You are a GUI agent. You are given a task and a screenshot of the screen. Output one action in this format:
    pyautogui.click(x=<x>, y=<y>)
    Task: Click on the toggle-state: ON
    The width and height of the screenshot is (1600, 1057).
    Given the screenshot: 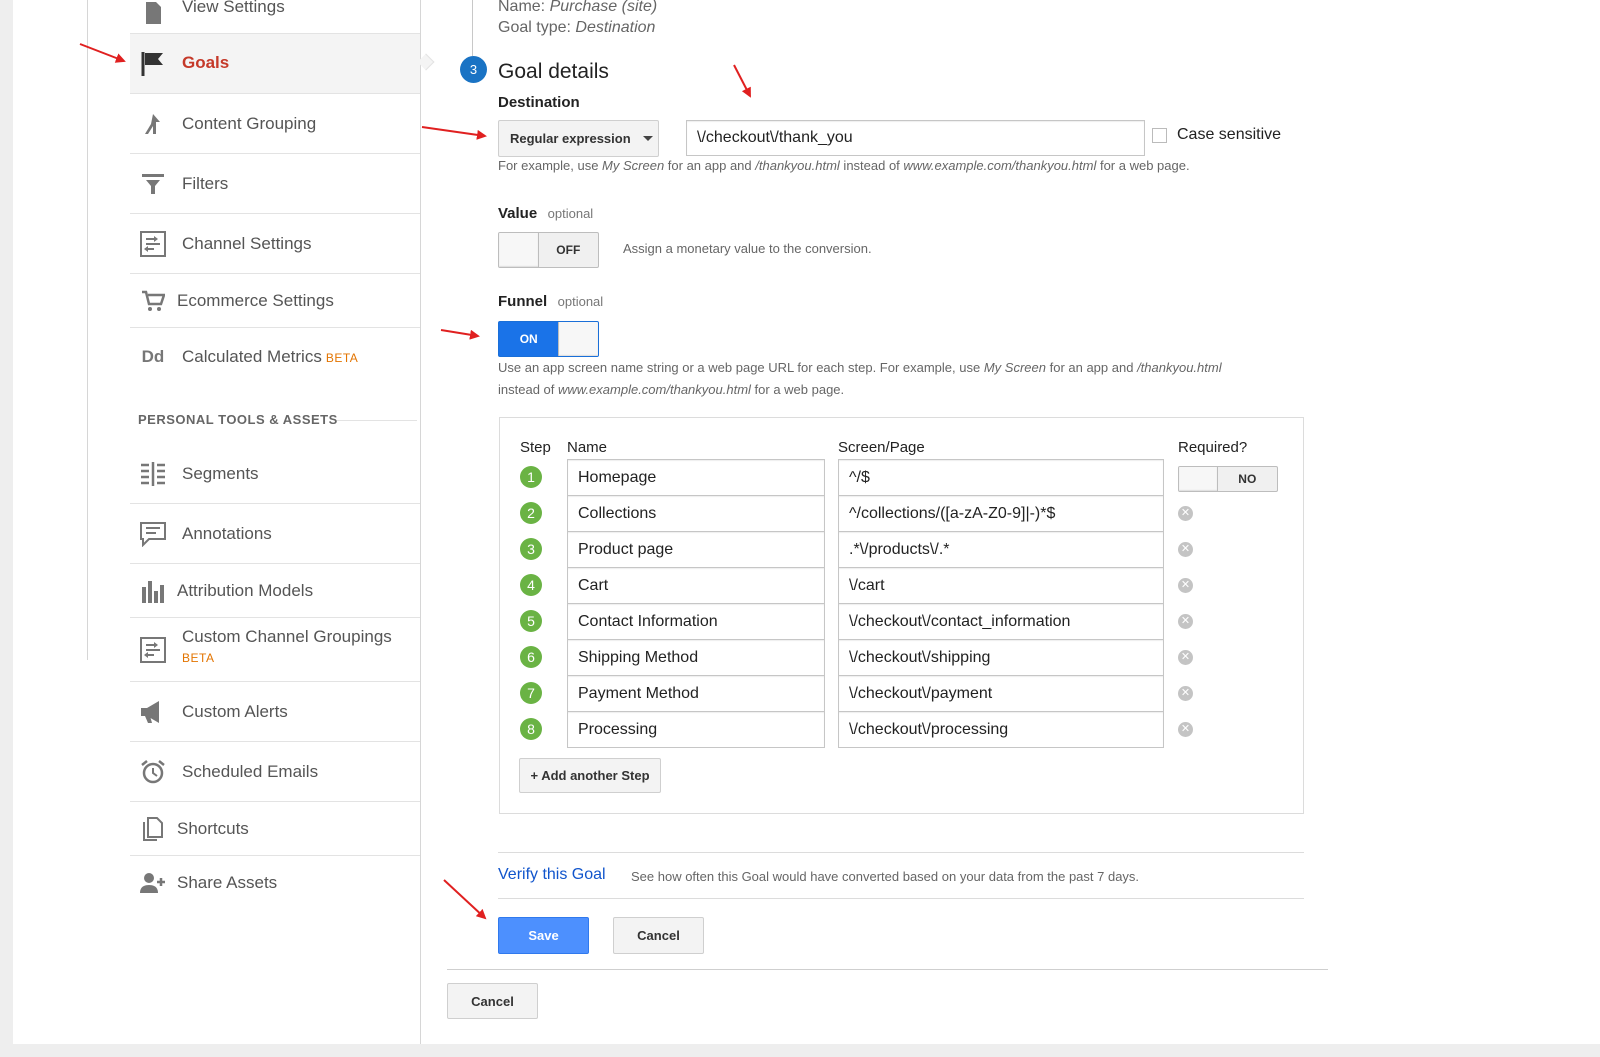 What is the action you would take?
    pyautogui.click(x=528, y=339)
    